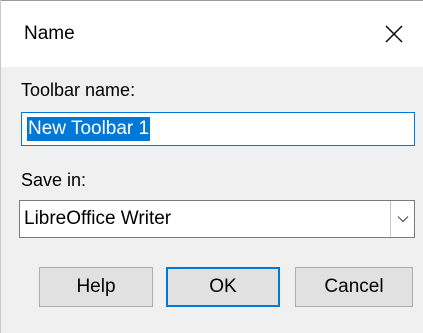 The width and height of the screenshot is (423, 333). What do you see at coordinates (89, 129) in the screenshot?
I see `toolbar-name-value: New Toolbar 1` at bounding box center [89, 129].